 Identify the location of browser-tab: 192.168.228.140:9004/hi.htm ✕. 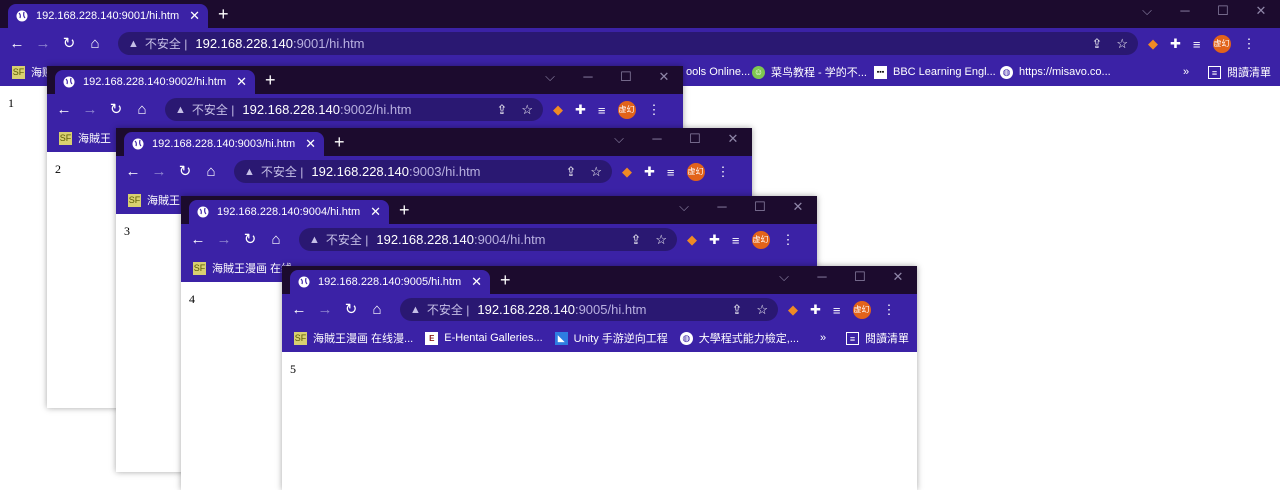
(289, 212).